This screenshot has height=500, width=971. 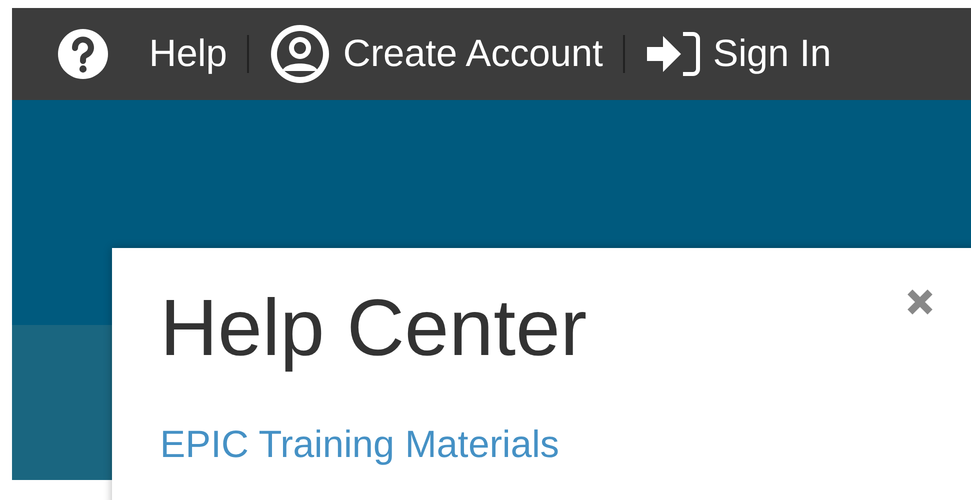 What do you see at coordinates (300, 54) in the screenshot?
I see `user-icon` at bounding box center [300, 54].